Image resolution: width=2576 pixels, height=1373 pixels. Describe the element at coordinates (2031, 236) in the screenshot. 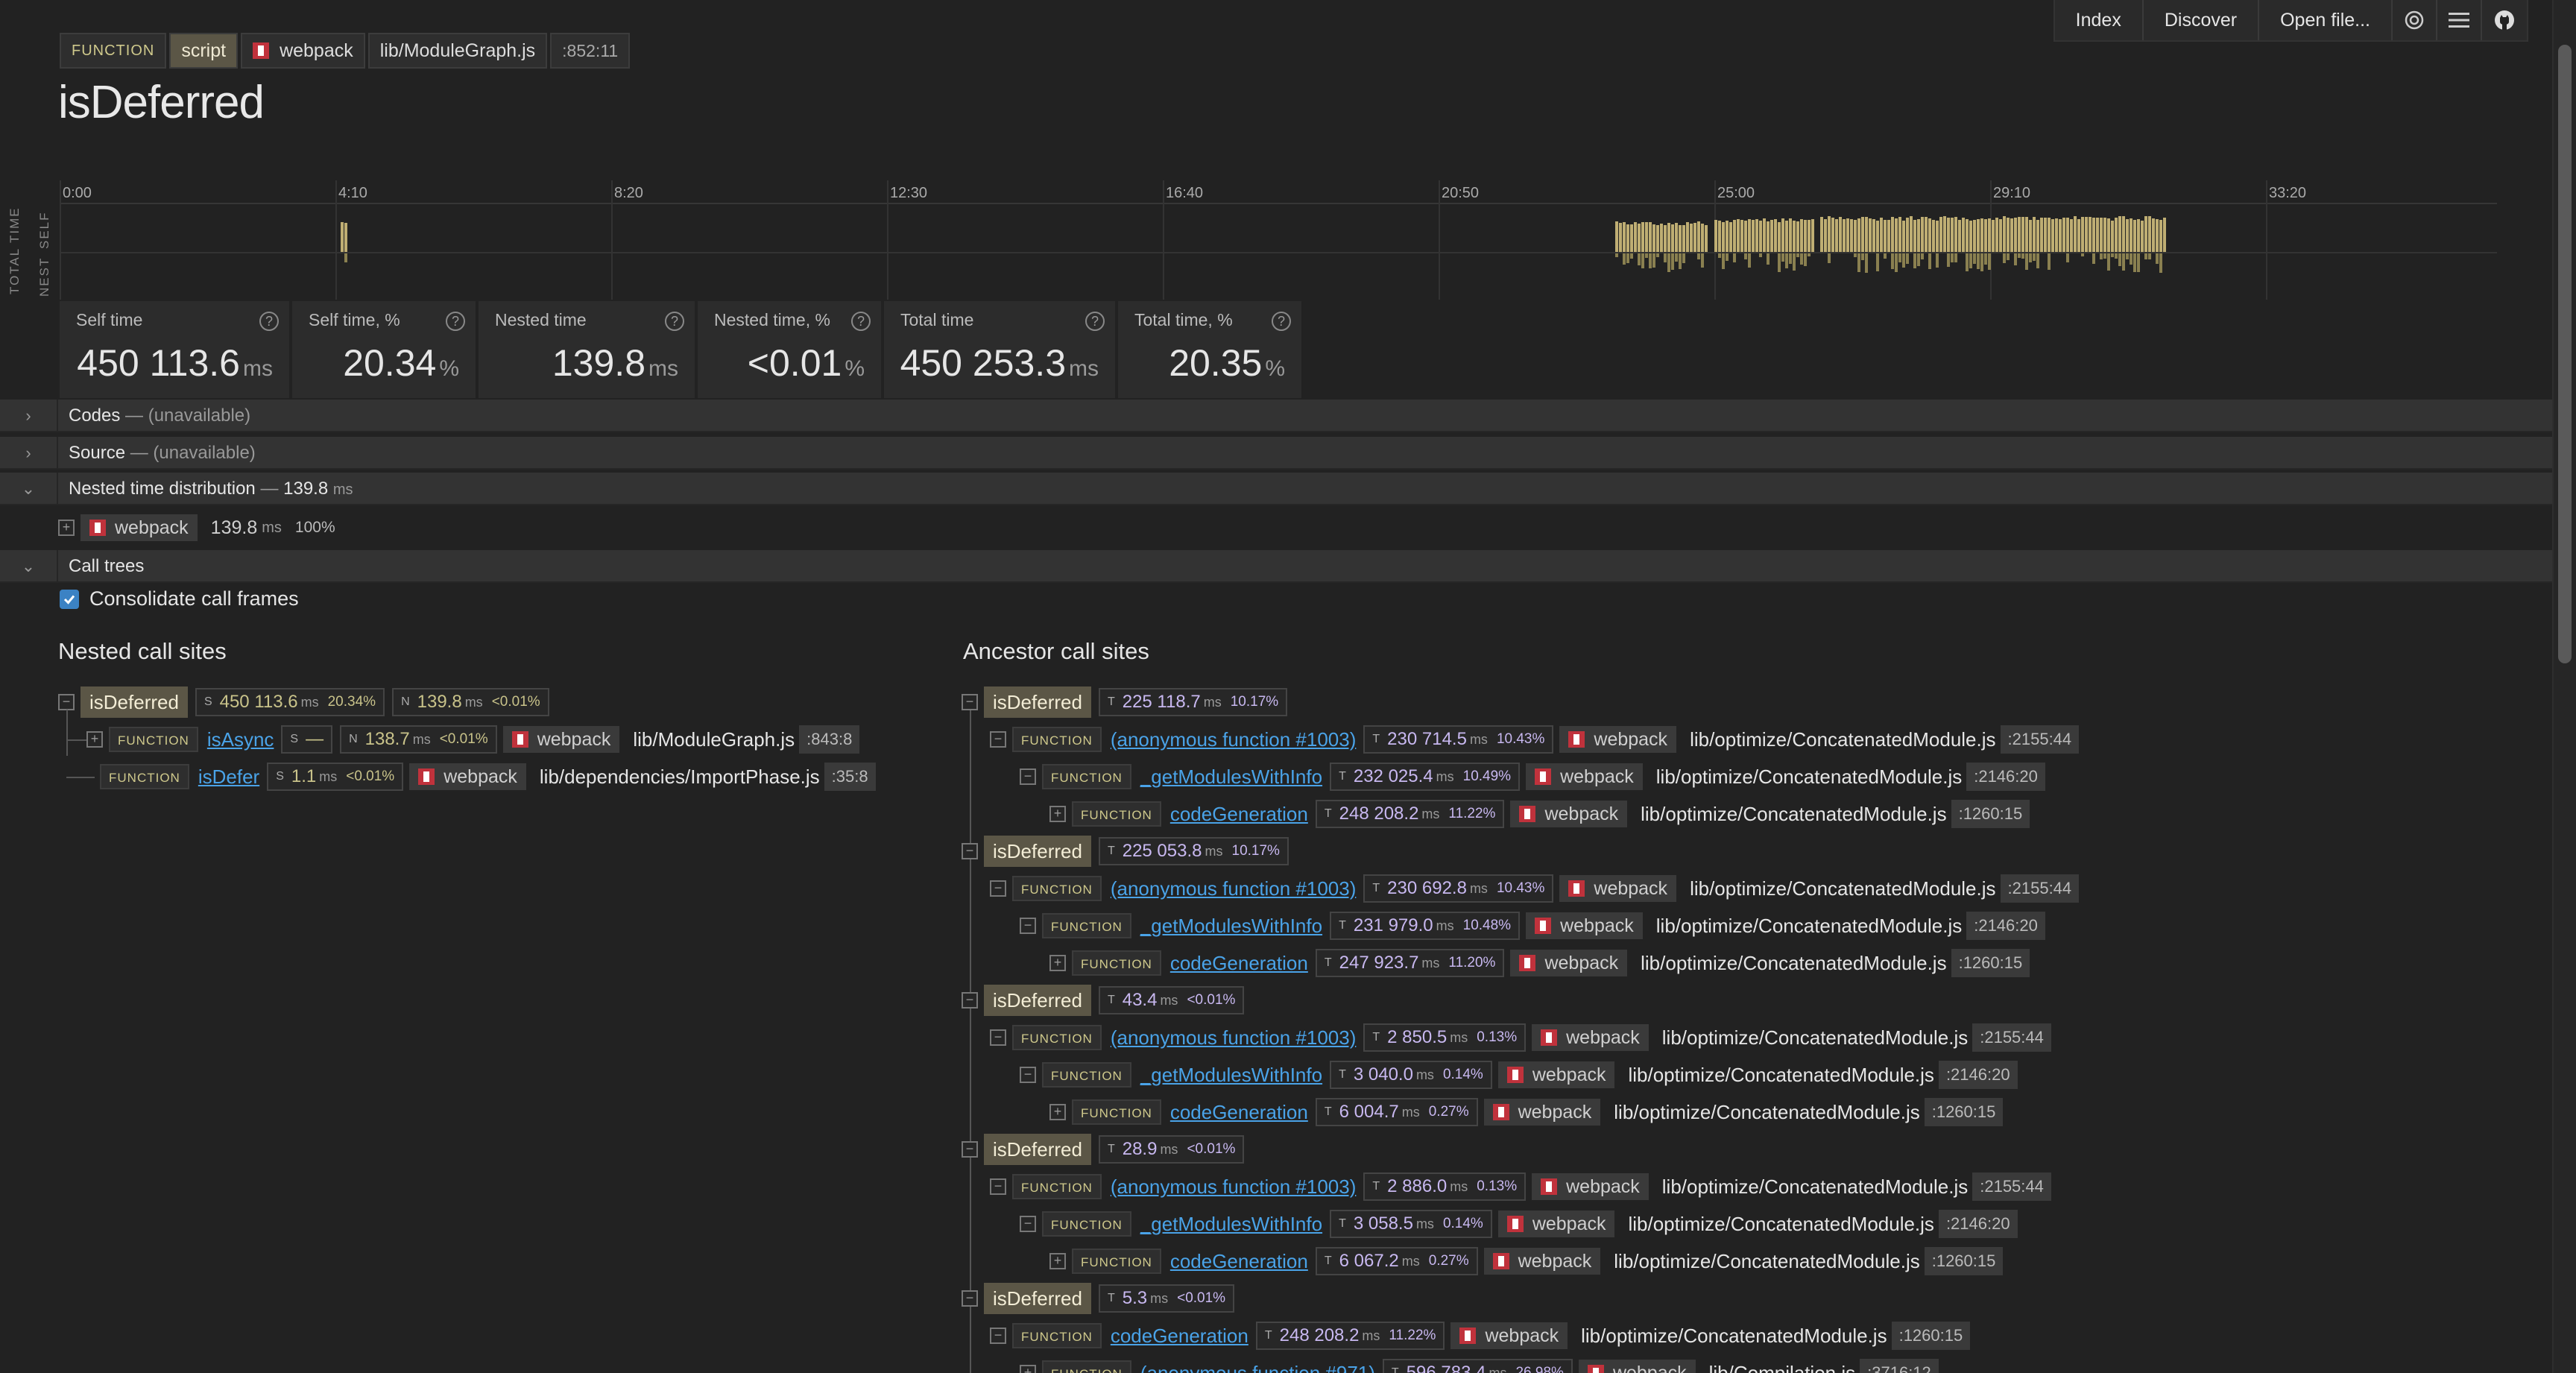

I see `timeline-self-bar` at that location.